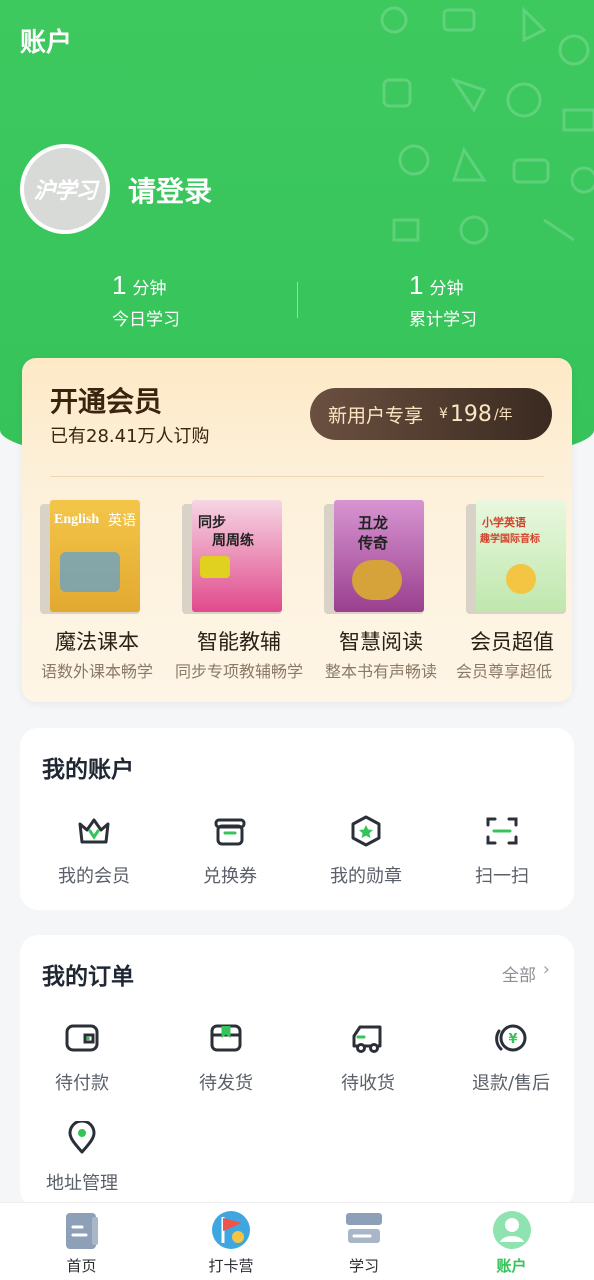  Describe the element at coordinates (88, 770) in the screenshot. I see `section-title: 我的账户` at that location.